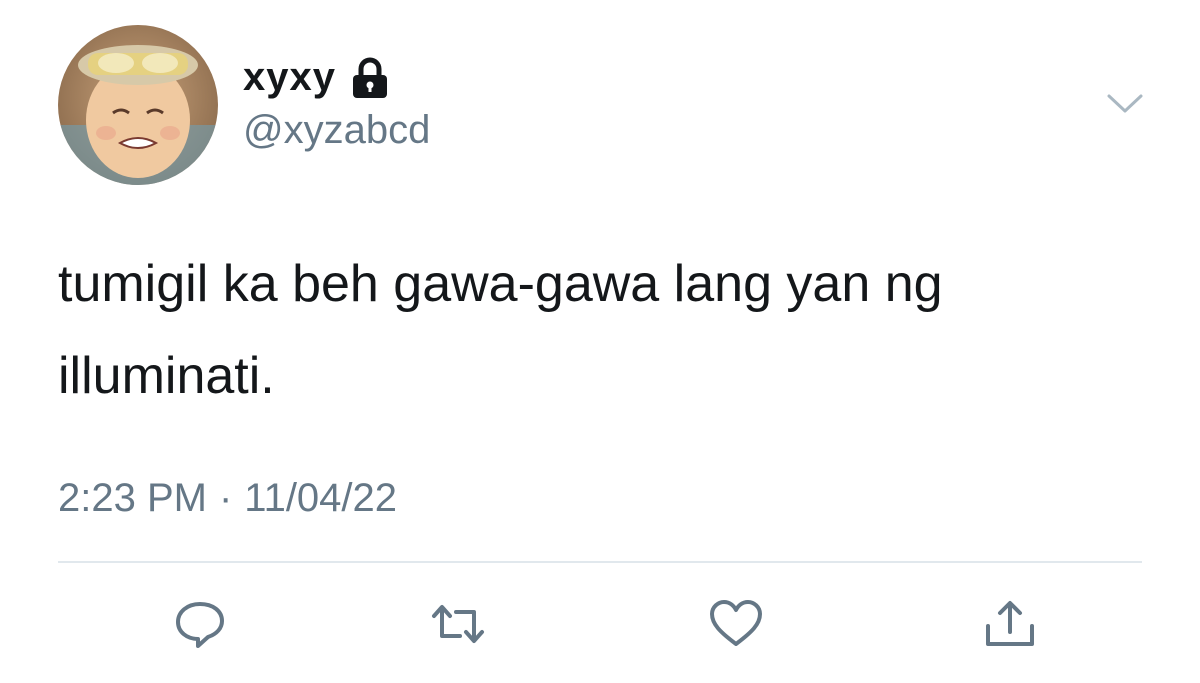 The image size is (1200, 683). I want to click on speech-bubble-icon, so click(200, 625).